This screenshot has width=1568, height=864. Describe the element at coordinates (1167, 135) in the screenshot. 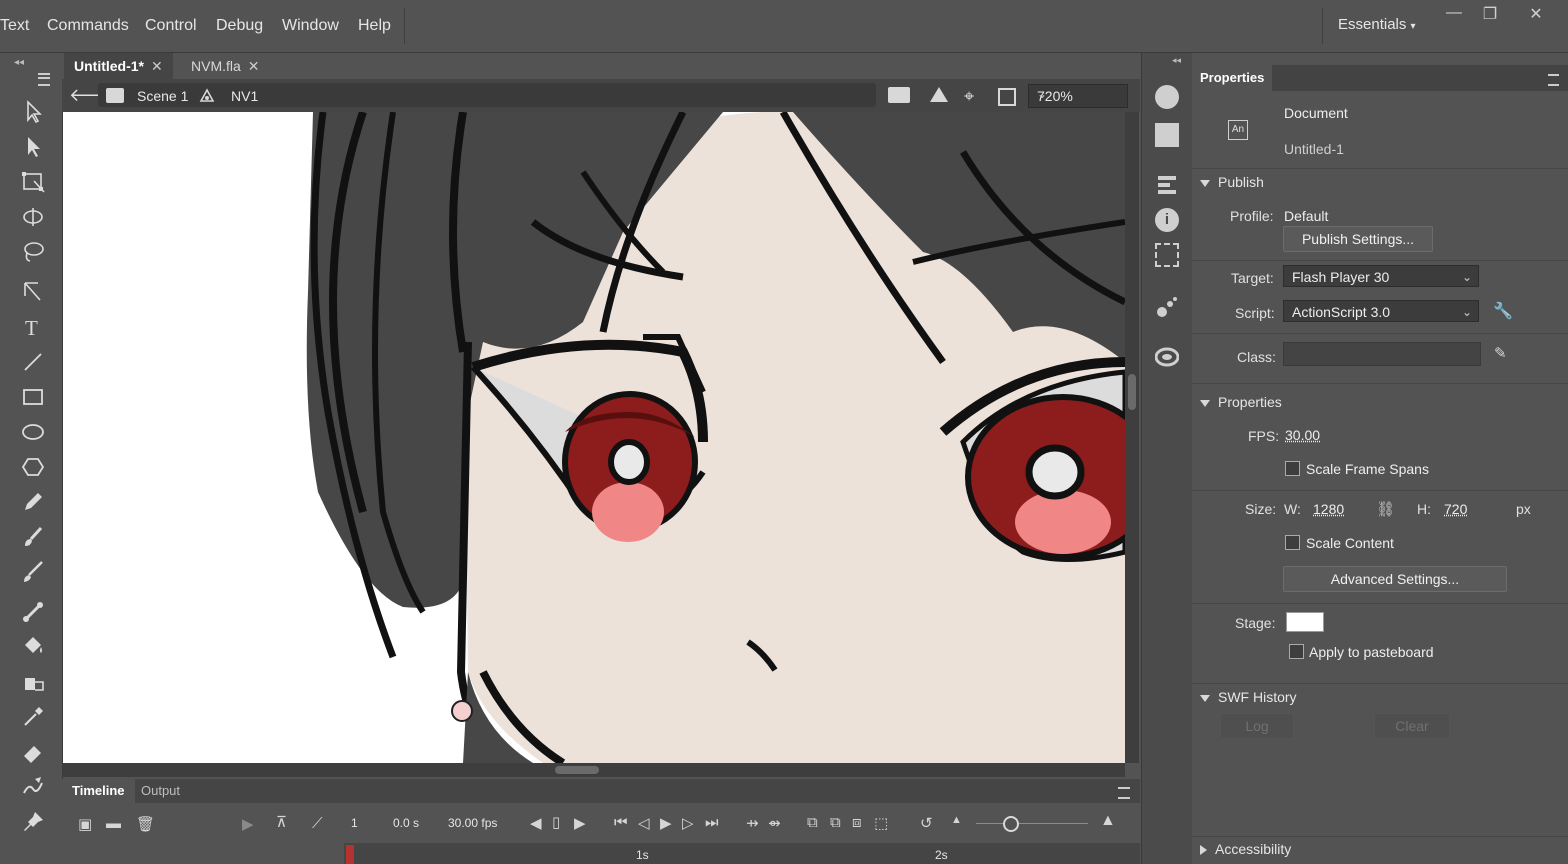

I see `swatches-icon` at that location.